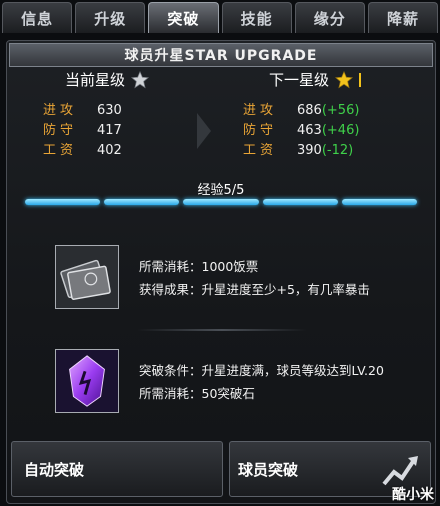 The image size is (440, 506). I want to click on section-divider, so click(222, 330).